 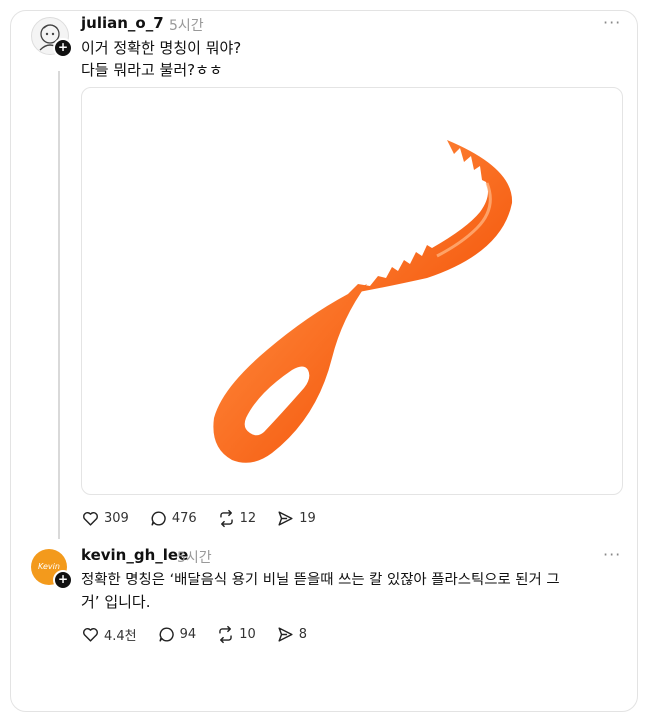 I want to click on reply-actions: 4.4천 94 10 8, so click(x=204, y=634).